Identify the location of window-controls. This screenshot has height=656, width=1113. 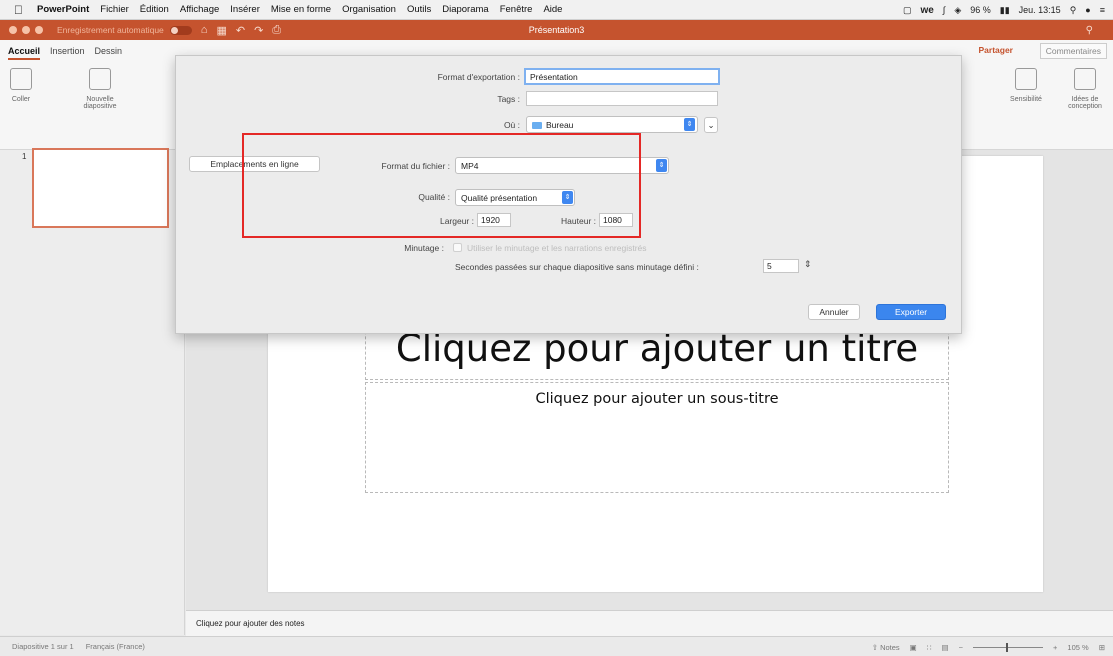
(26, 30).